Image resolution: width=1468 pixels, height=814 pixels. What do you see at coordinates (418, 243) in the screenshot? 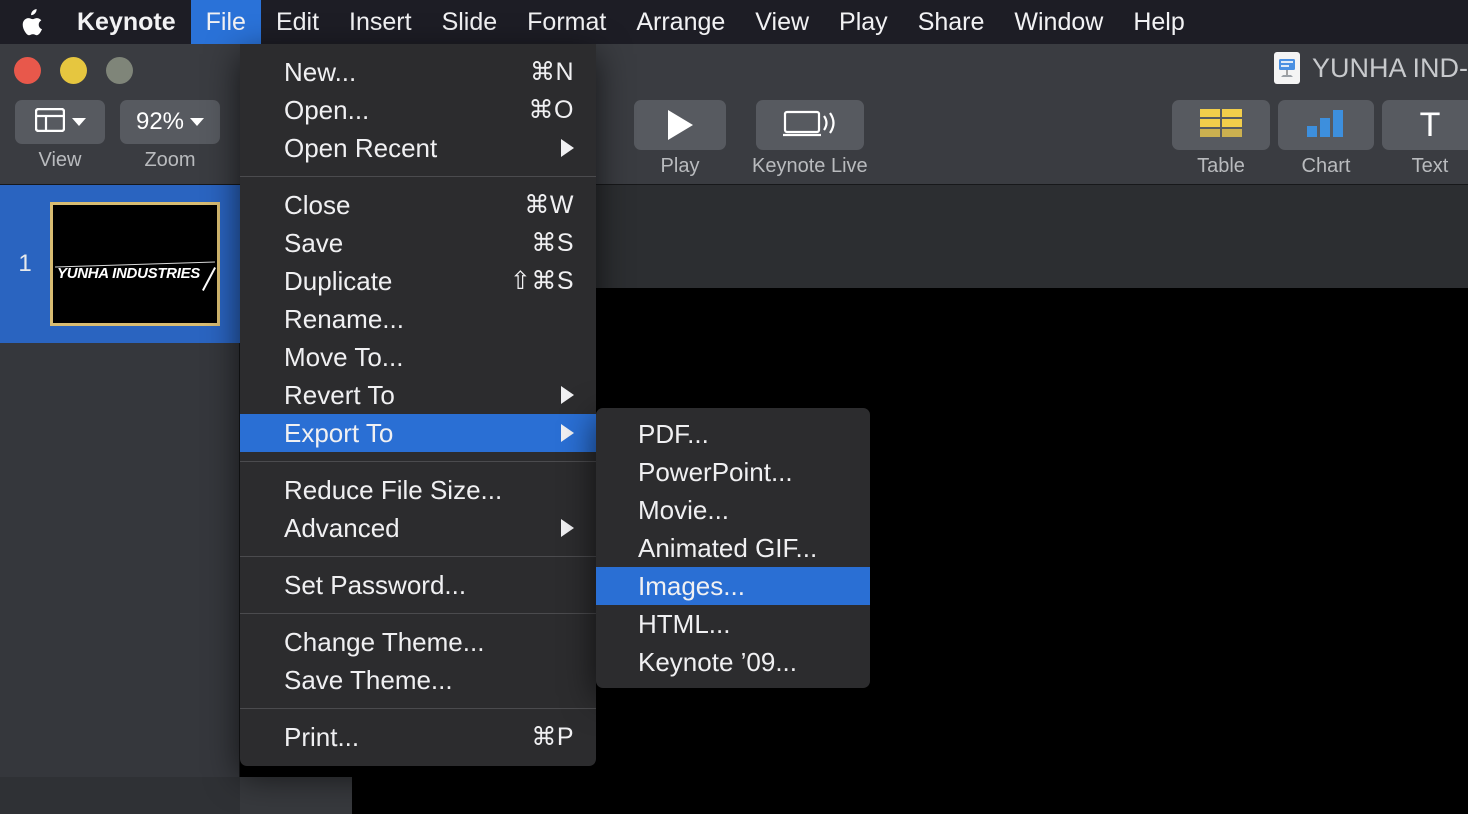
I see `menu-item-save: Save ⌘S` at bounding box center [418, 243].